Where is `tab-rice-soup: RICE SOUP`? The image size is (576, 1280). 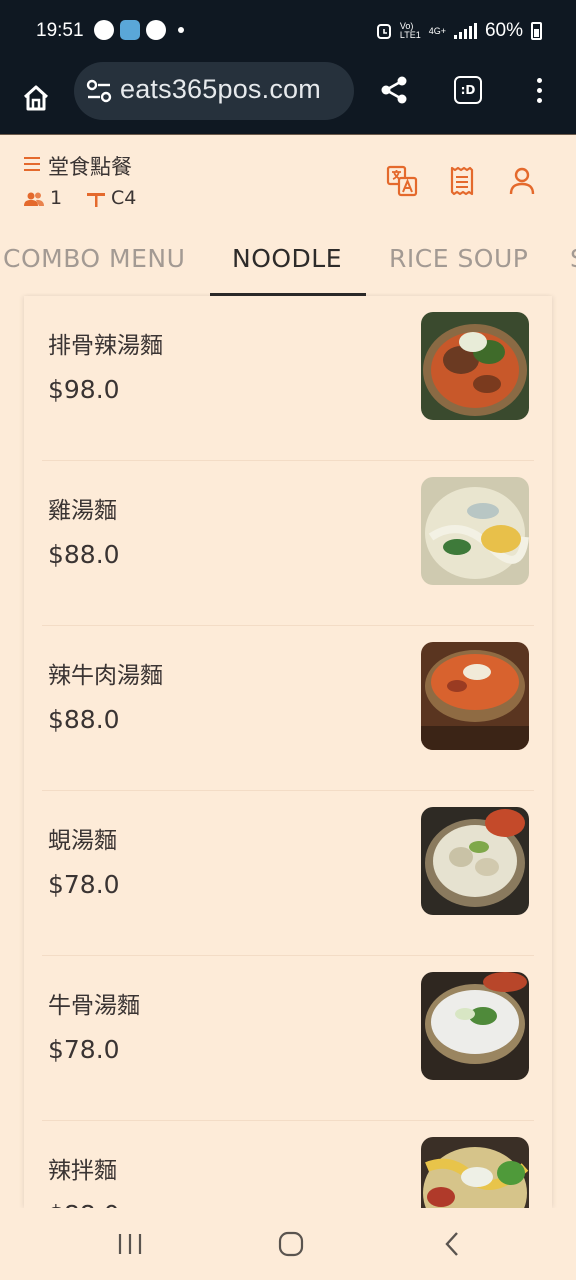 tab-rice-soup: RICE SOUP is located at coordinates (458, 258).